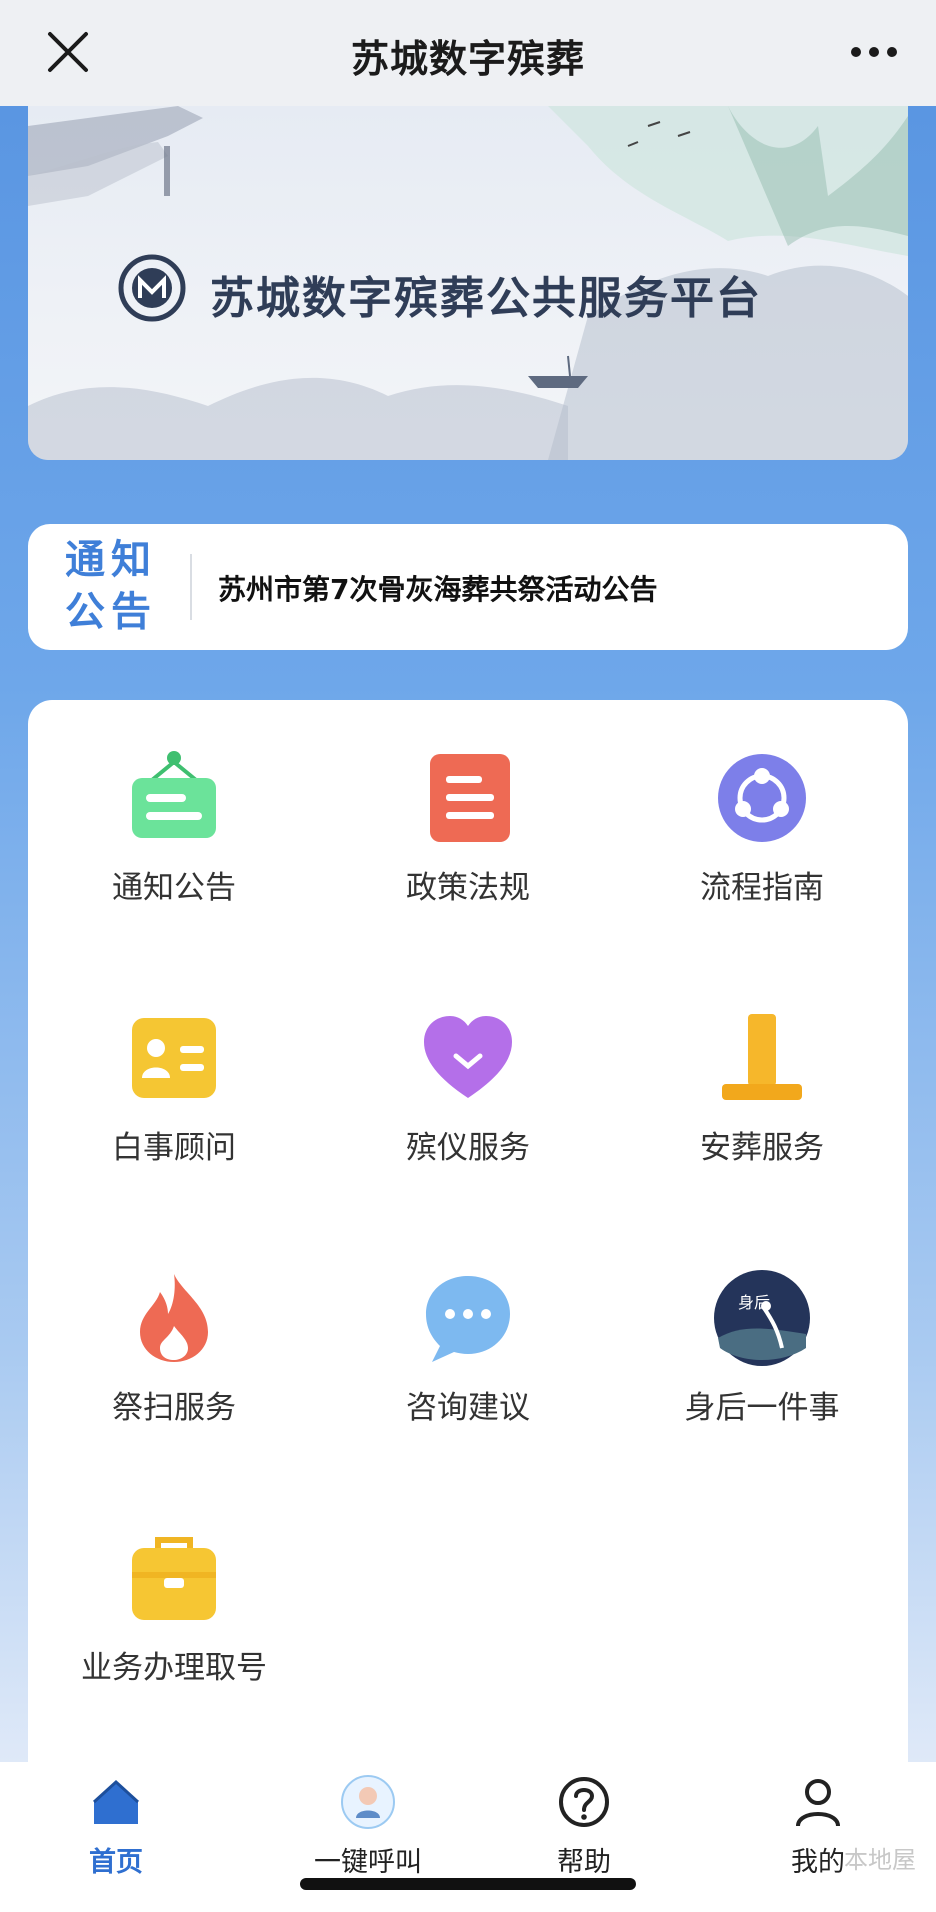 The image size is (936, 1912). I want to click on tab-help: 帮助, so click(584, 1826).